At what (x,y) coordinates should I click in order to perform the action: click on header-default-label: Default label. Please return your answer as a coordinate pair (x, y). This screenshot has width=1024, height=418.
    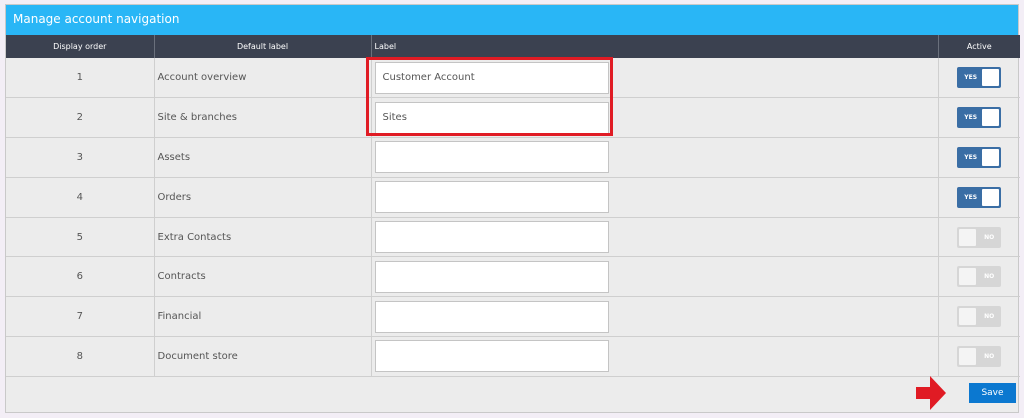
    Looking at the image, I should click on (263, 46).